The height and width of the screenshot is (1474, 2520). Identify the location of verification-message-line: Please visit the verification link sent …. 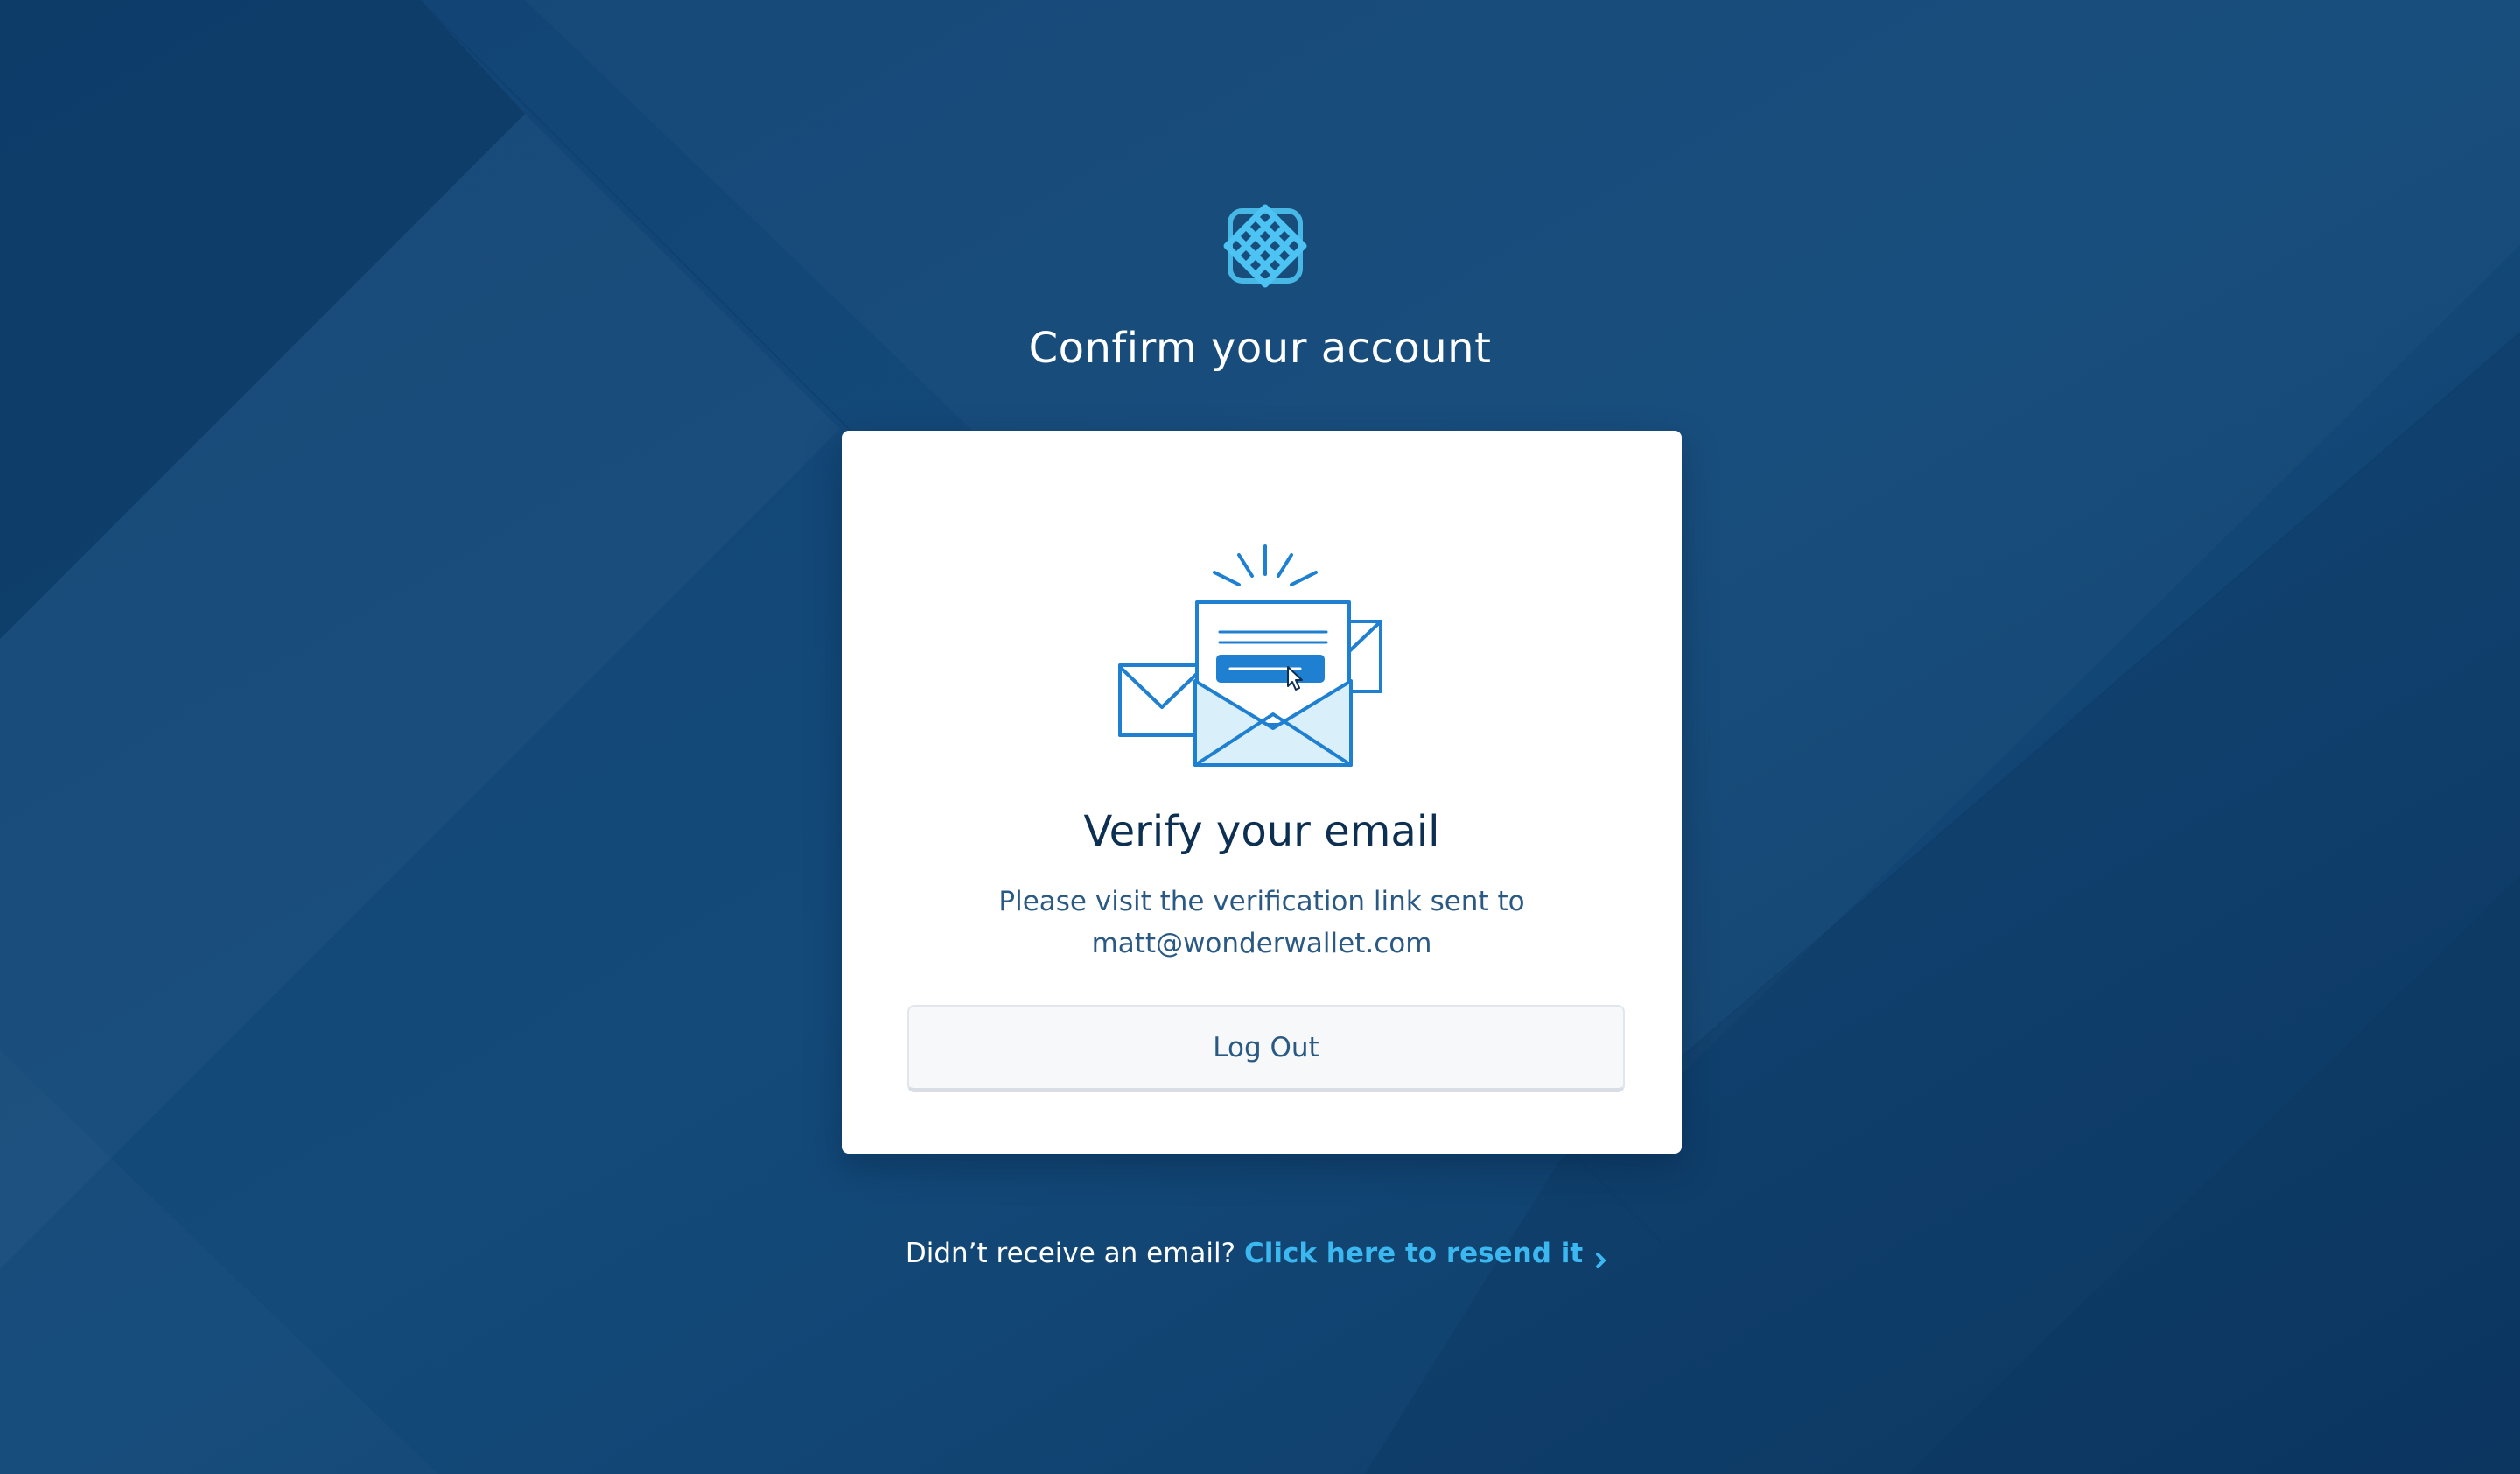
(1261, 901).